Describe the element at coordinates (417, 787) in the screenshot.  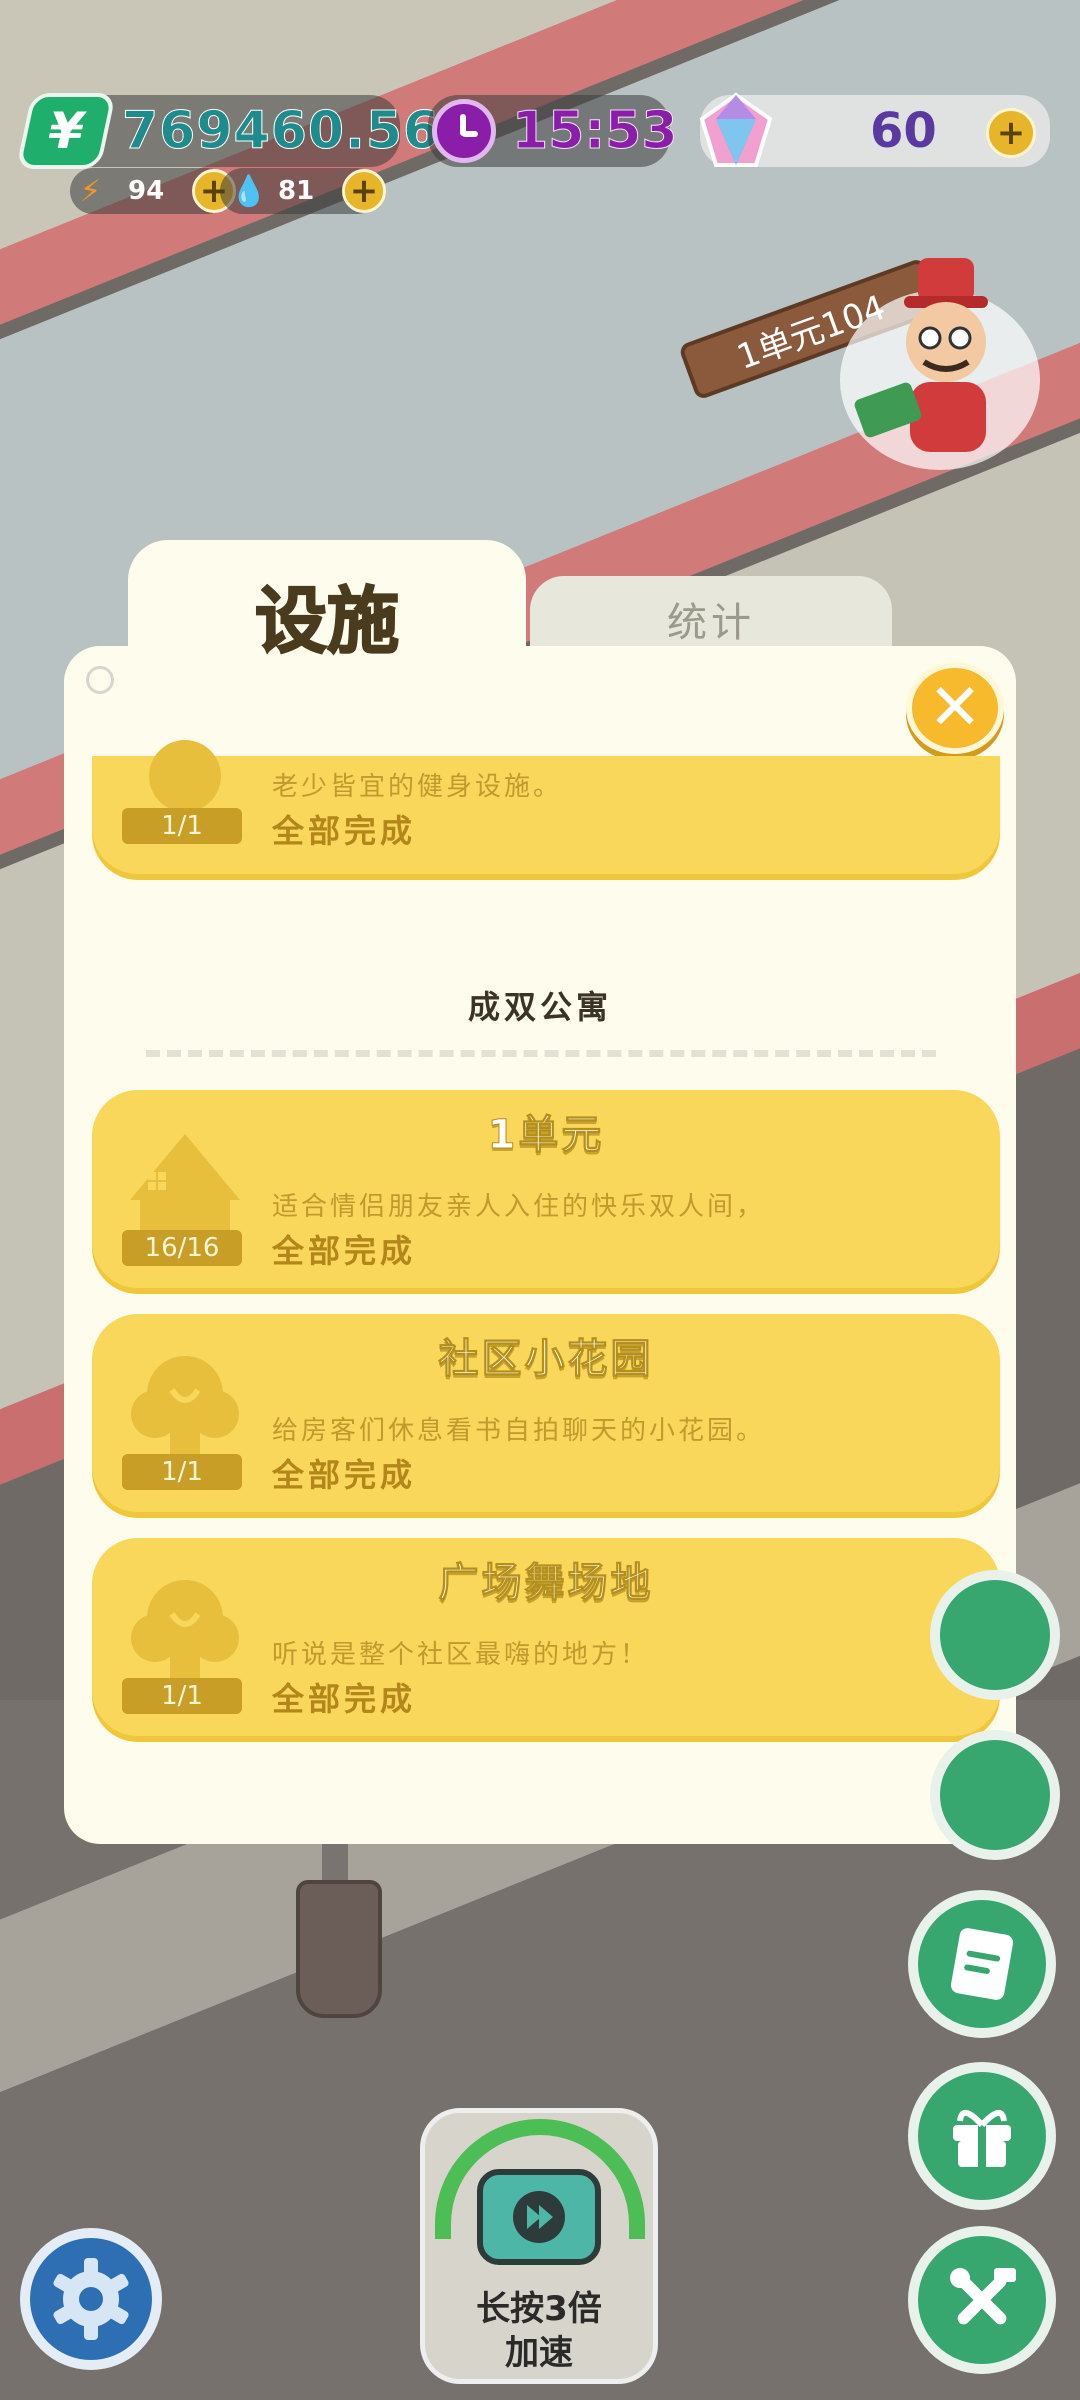
I see `card-desc: 老少皆宜的健身设施。` at that location.